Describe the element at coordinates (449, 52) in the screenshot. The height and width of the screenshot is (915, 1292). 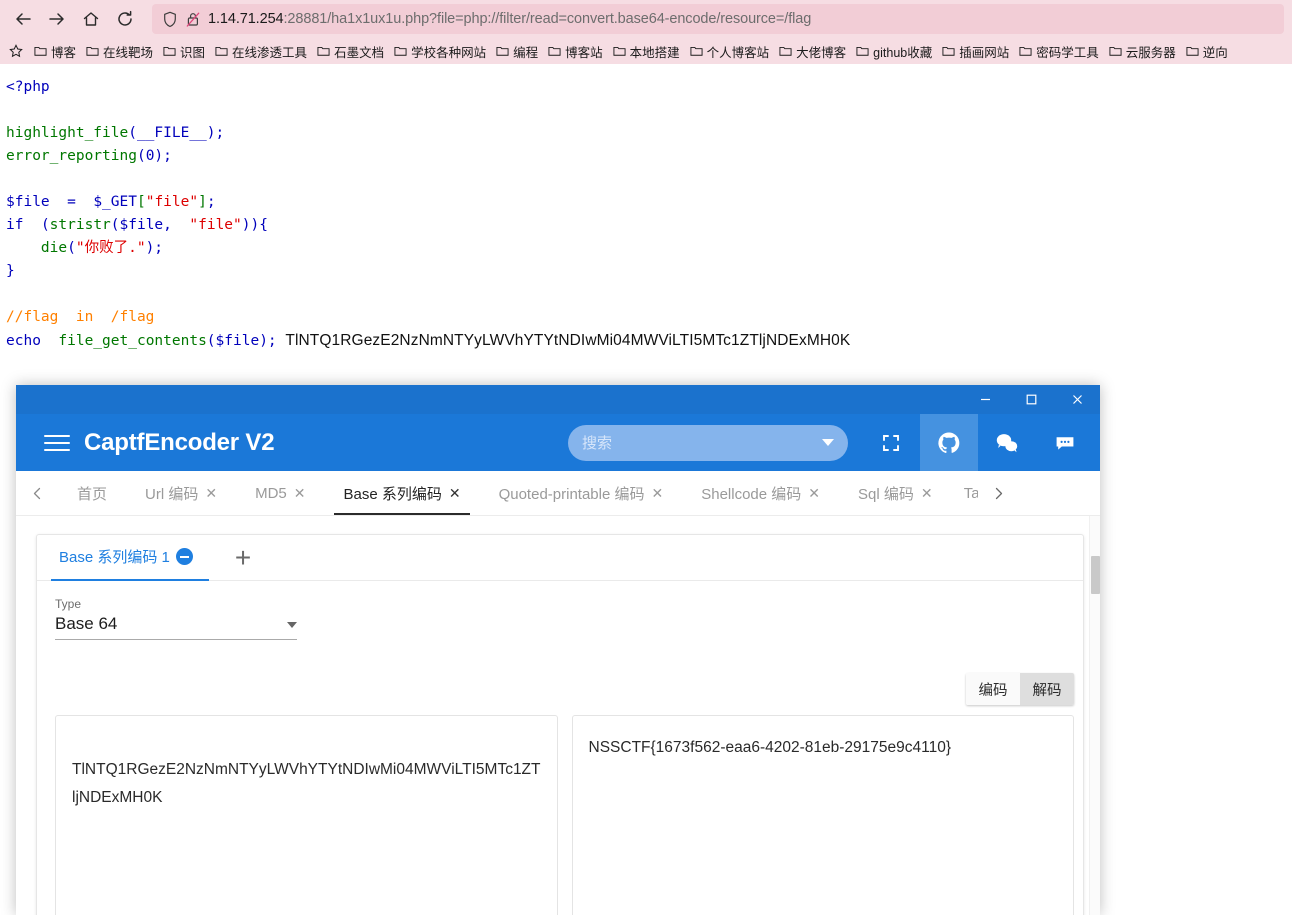
I see `bookmark-label: 学校各种网站` at that location.